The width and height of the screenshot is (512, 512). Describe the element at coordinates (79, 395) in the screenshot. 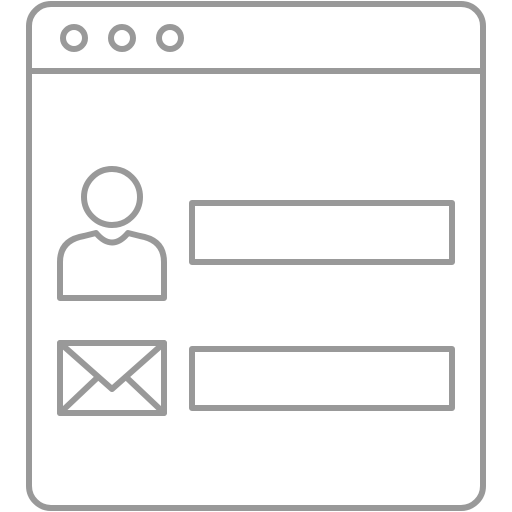

I see `envelope-fold-left` at that location.